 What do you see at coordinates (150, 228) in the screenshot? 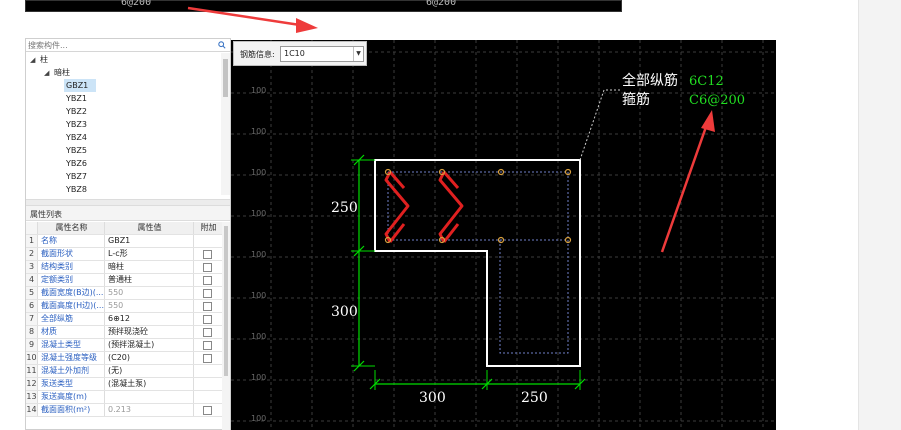
I see `column-header-value: 属性值` at bounding box center [150, 228].